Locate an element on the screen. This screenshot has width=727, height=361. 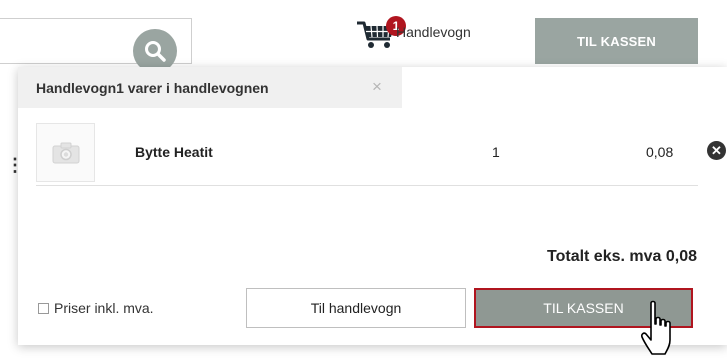
cart-total: Totalt eks. mva 0,08 is located at coordinates (622, 256).